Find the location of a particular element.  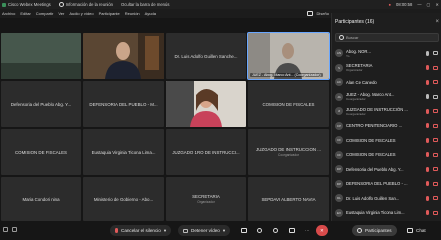

apps-icon is located at coordinates (292, 230).